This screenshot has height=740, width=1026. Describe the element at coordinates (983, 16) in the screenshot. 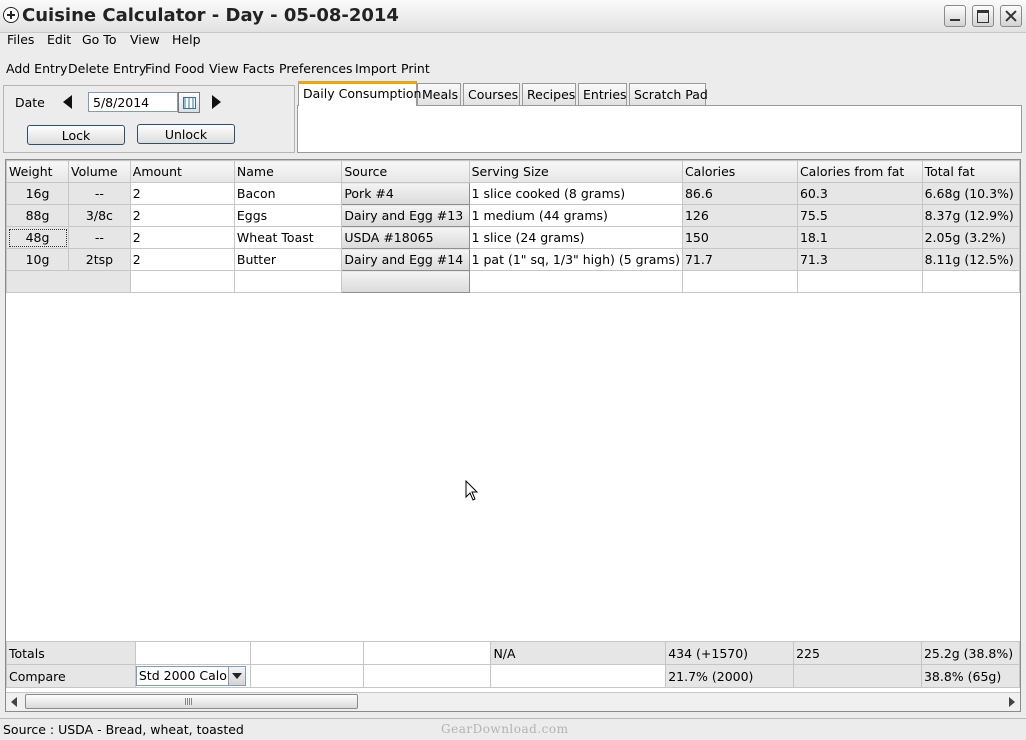

I see `maximize-button` at that location.